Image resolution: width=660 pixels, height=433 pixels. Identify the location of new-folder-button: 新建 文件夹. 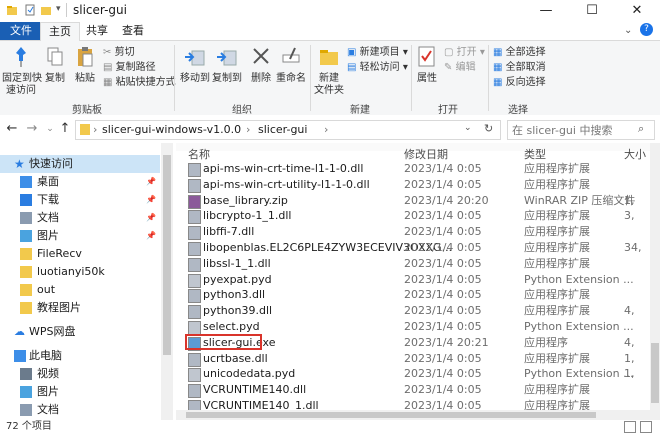
(329, 71).